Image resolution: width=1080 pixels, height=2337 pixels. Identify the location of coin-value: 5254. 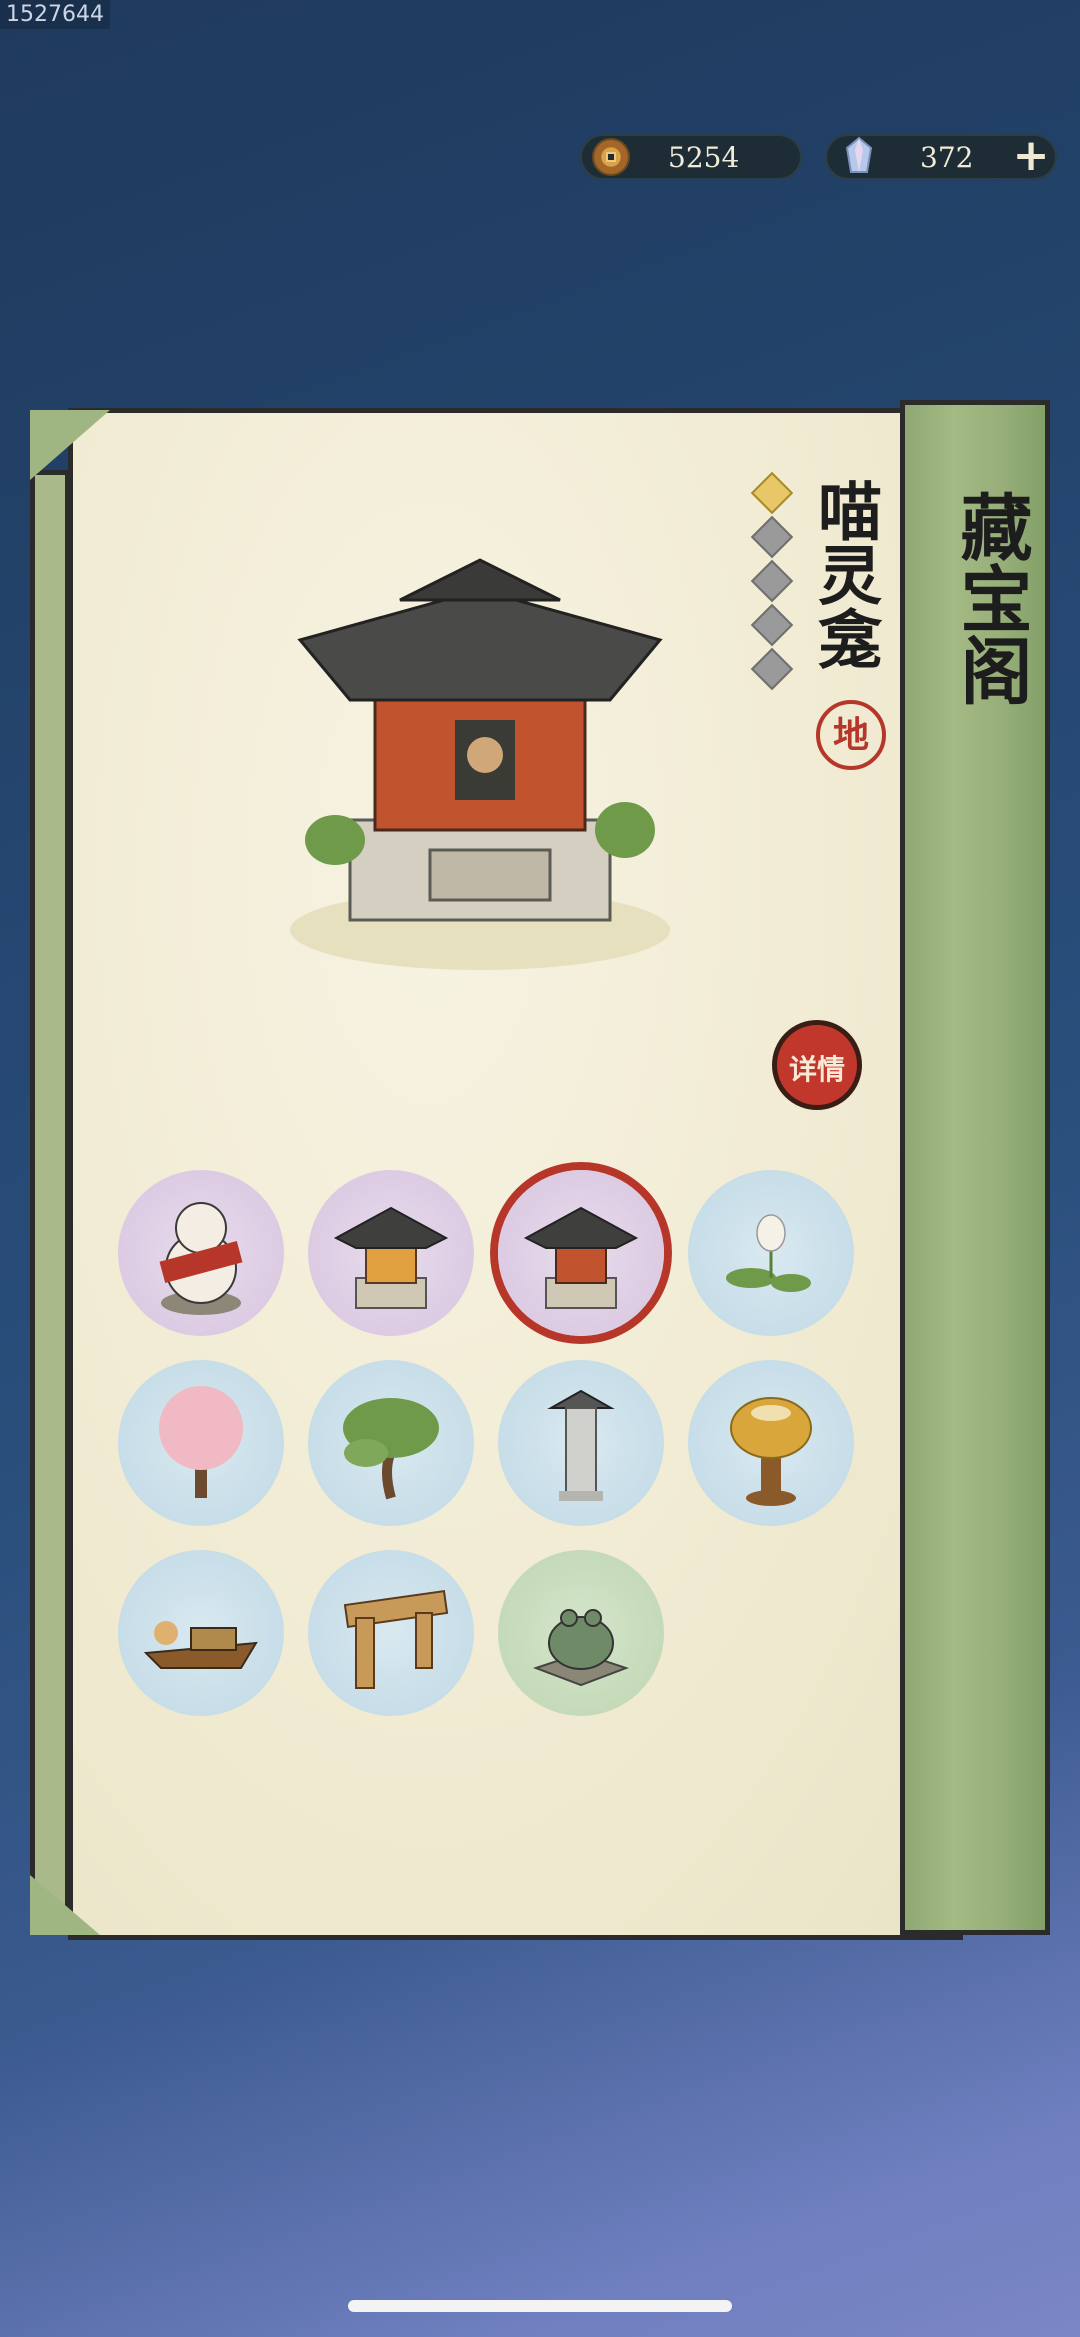
(704, 157).